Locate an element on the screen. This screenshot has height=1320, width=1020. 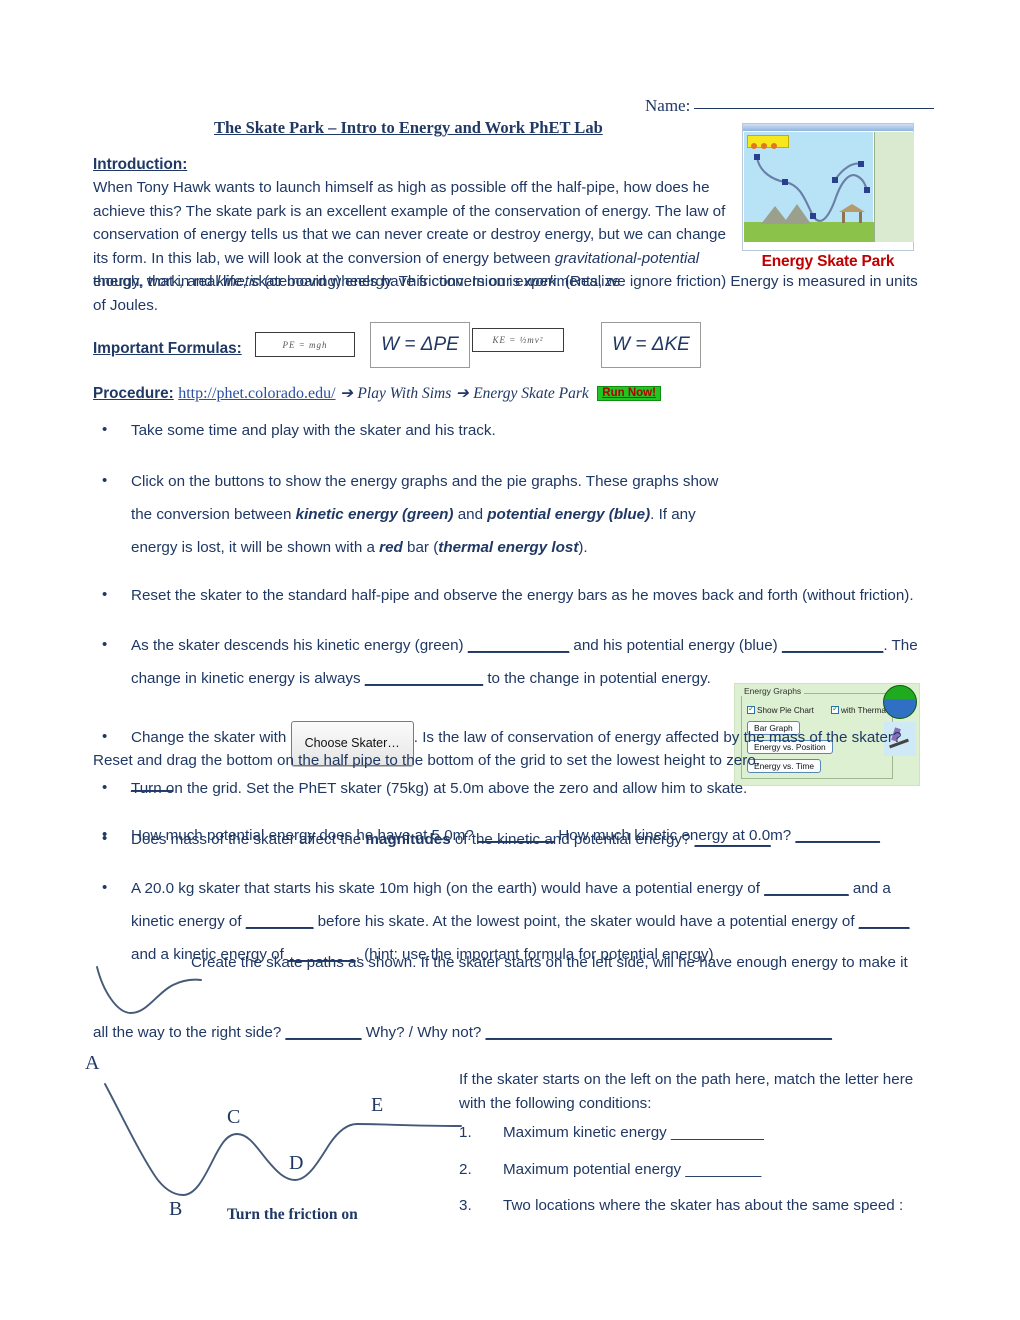
answer-blank-ke-0m: __________ is located at coordinates (837, 835).